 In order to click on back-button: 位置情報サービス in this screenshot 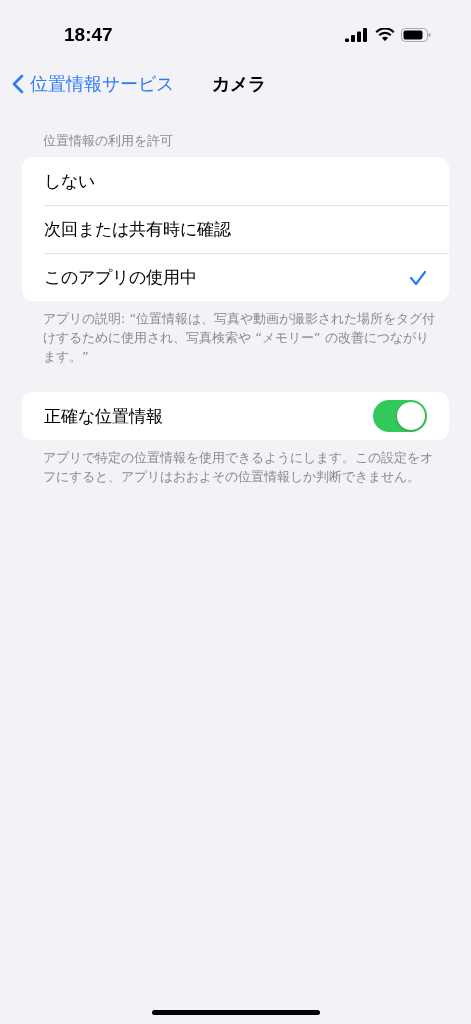, I will do `click(93, 84)`.